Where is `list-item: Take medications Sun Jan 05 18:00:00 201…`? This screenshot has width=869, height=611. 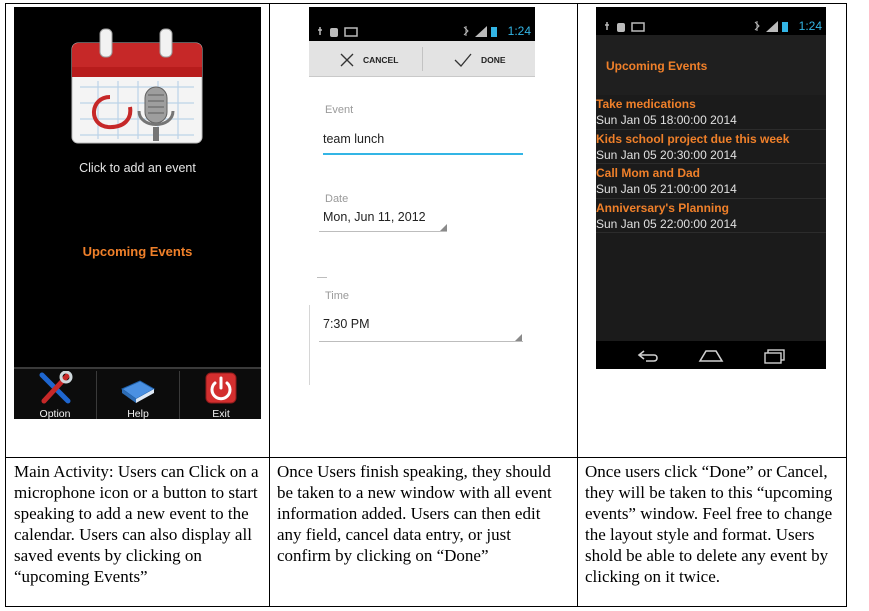 list-item: Take medications Sun Jan 05 18:00:00 201… is located at coordinates (711, 112).